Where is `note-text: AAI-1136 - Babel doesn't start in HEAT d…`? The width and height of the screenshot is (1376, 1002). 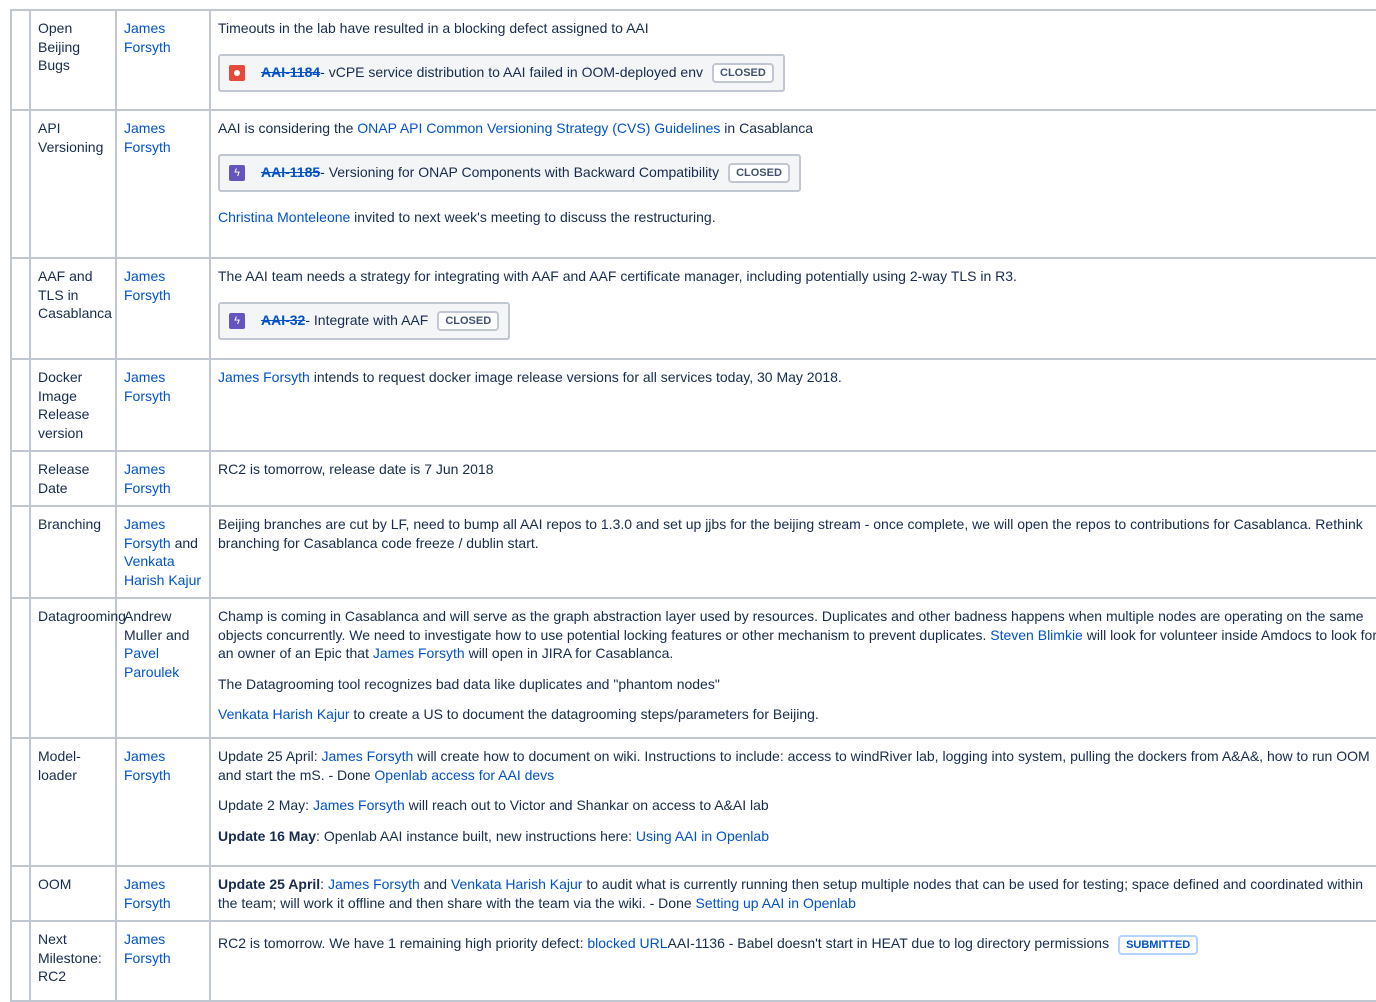 note-text: AAI-1136 - Babel doesn't start in HEAT d… is located at coordinates (888, 943).